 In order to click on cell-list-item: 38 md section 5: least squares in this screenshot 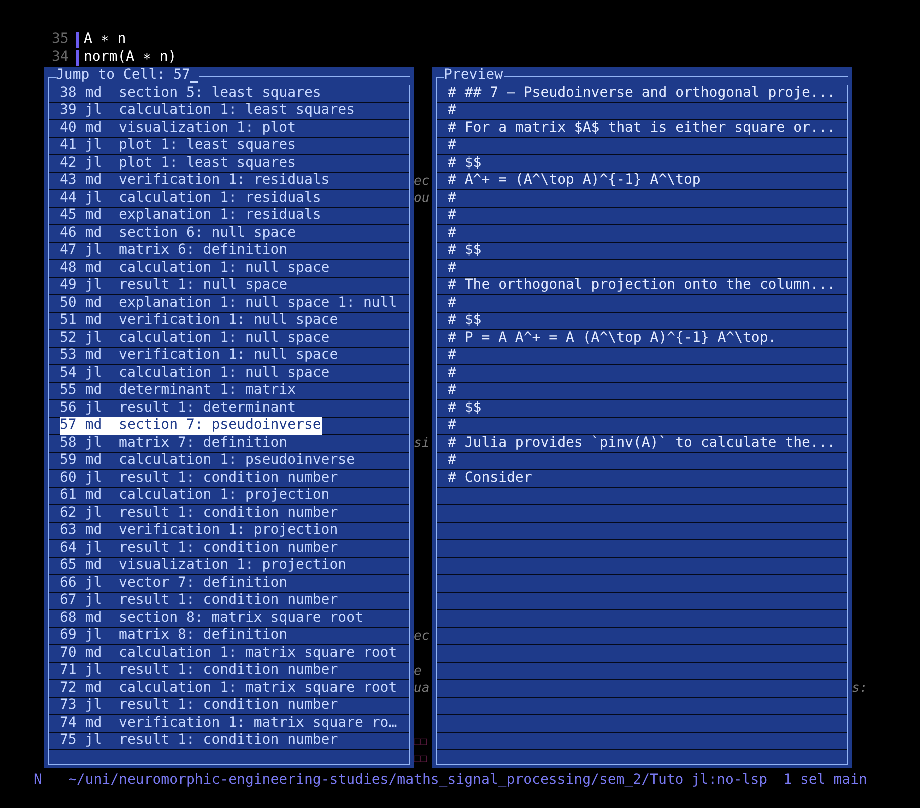, I will do `click(229, 93)`.